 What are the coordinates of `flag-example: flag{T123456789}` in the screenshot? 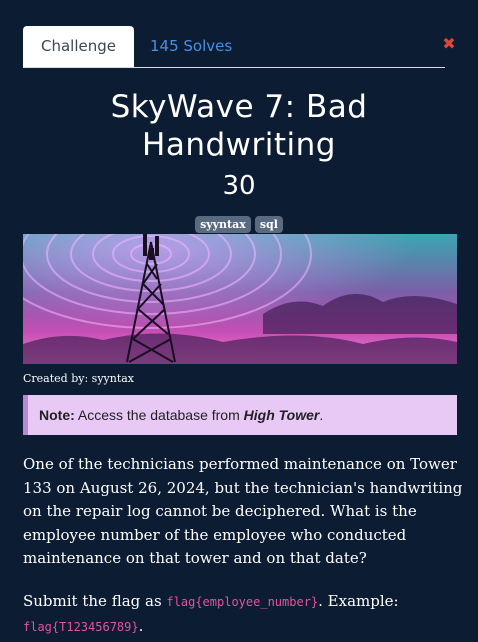 It's located at (81, 627).